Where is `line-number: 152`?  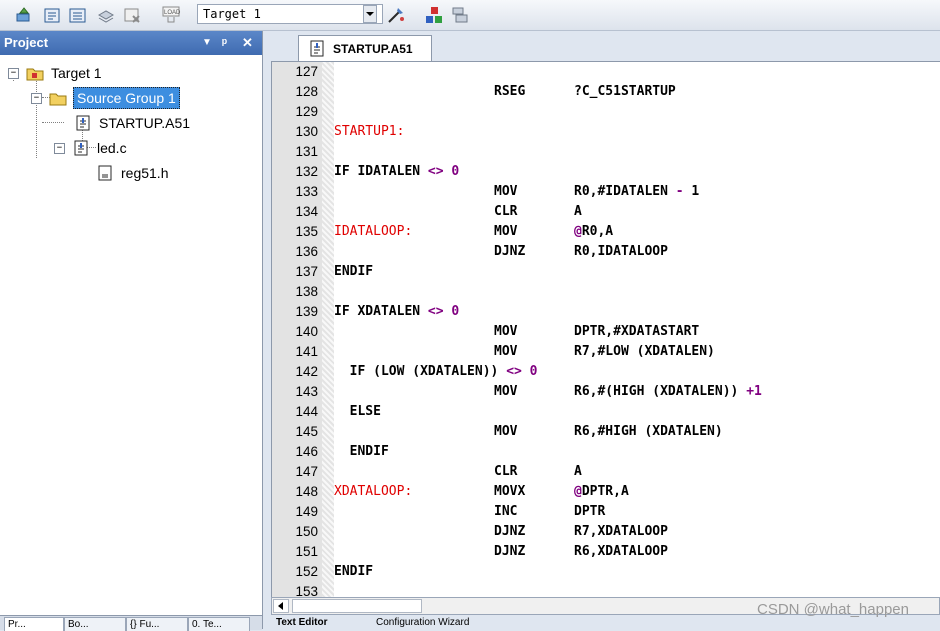
line-number: 152 is located at coordinates (306, 571).